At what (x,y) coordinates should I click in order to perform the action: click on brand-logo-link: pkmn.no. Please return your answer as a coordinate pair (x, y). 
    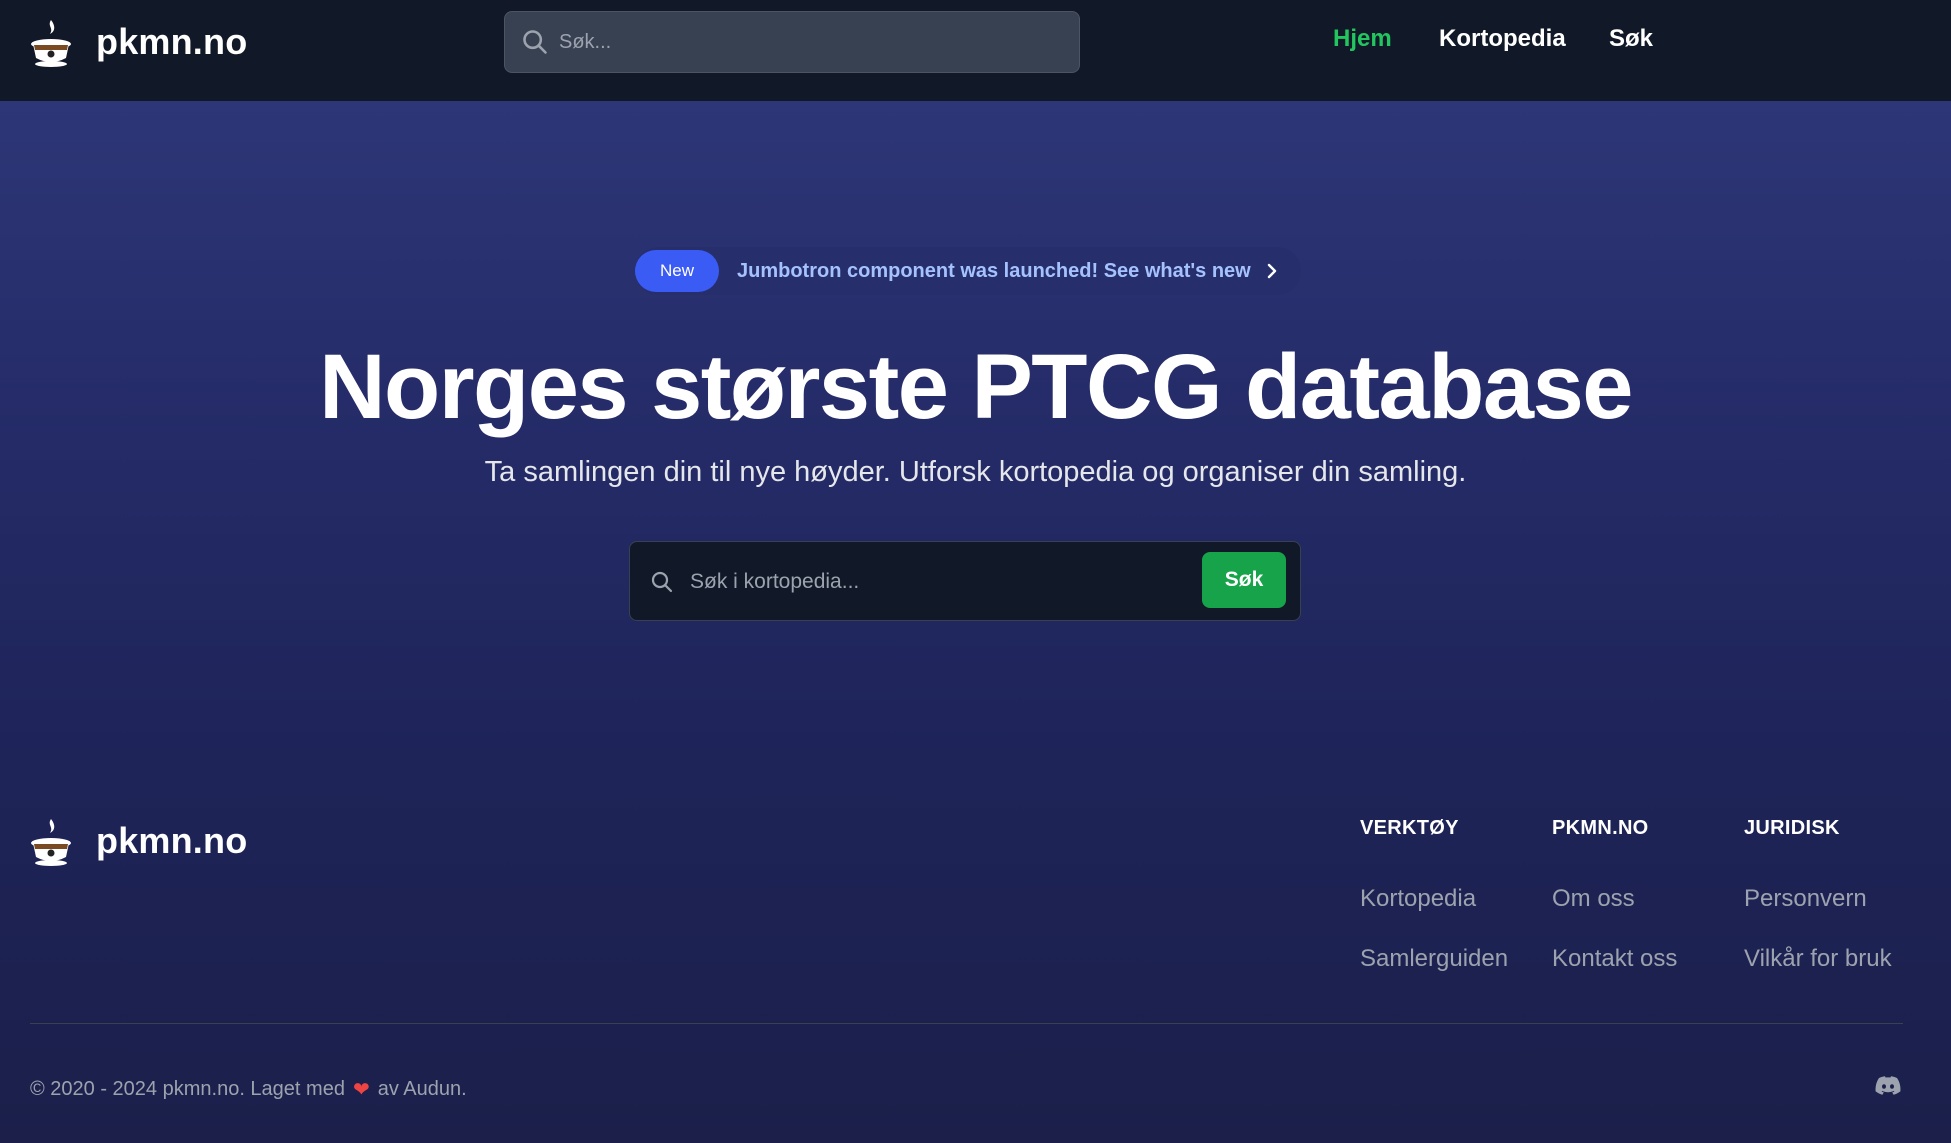
    Looking at the image, I should click on (138, 42).